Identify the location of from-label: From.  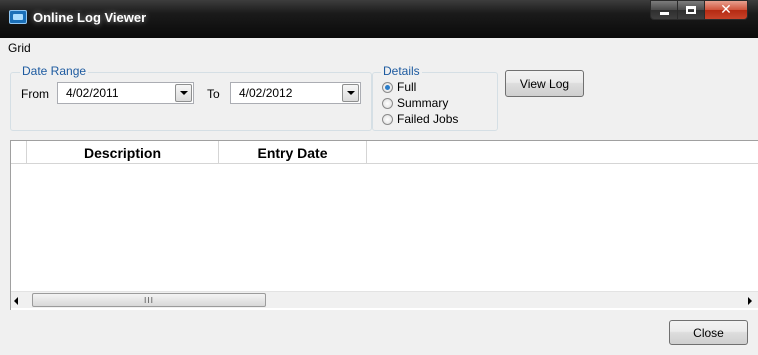
(35, 94).